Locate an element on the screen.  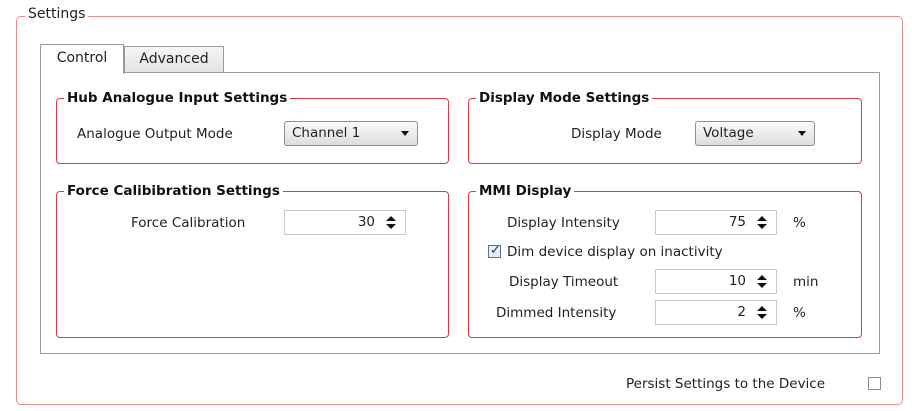
display-timeout-label: Display Timeout is located at coordinates (564, 282).